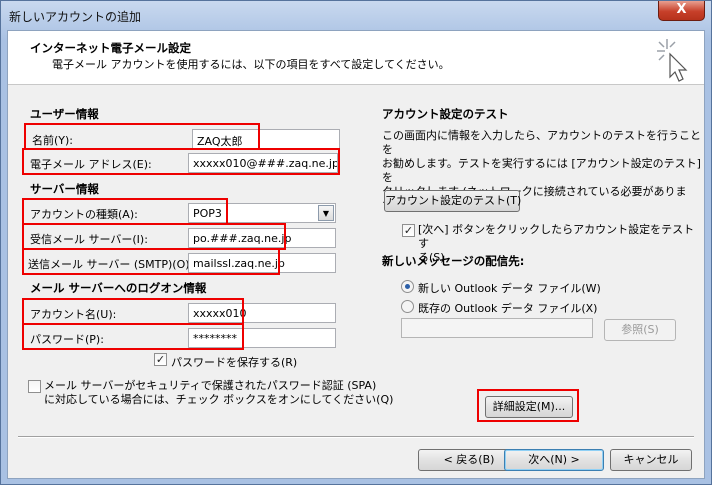 The height and width of the screenshot is (485, 712). I want to click on email-label: 電子メール アドレス(E):, so click(91, 164).